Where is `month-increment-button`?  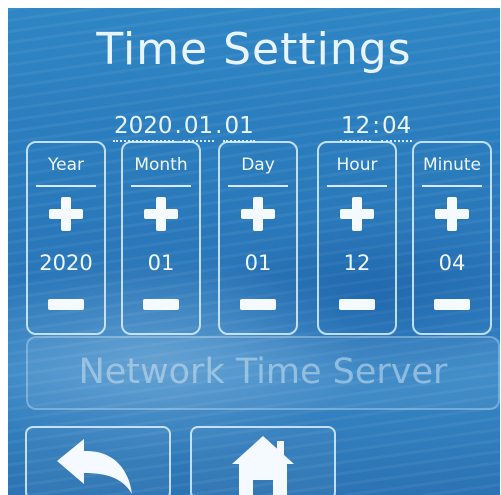 month-increment-button is located at coordinates (161, 214).